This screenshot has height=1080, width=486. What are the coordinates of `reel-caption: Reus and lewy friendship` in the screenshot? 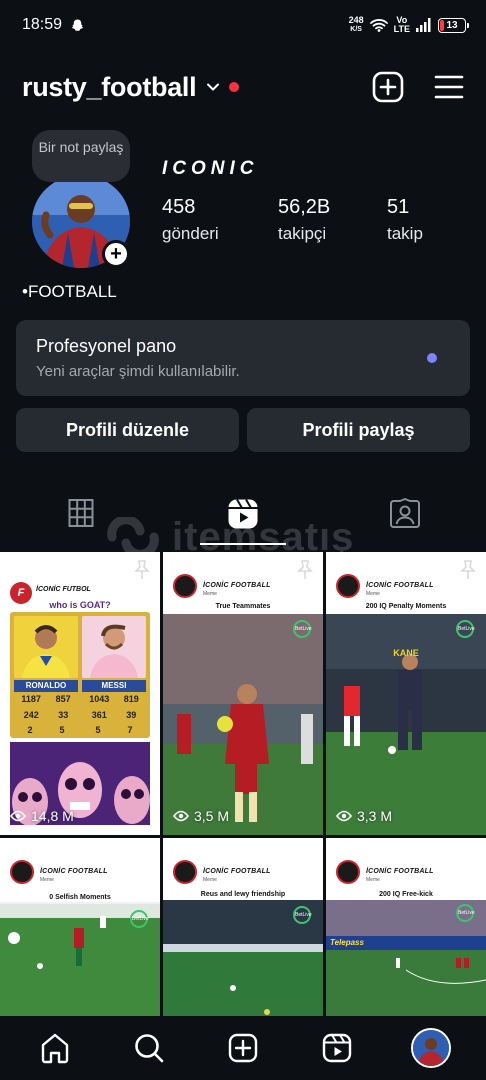 It's located at (243, 894).